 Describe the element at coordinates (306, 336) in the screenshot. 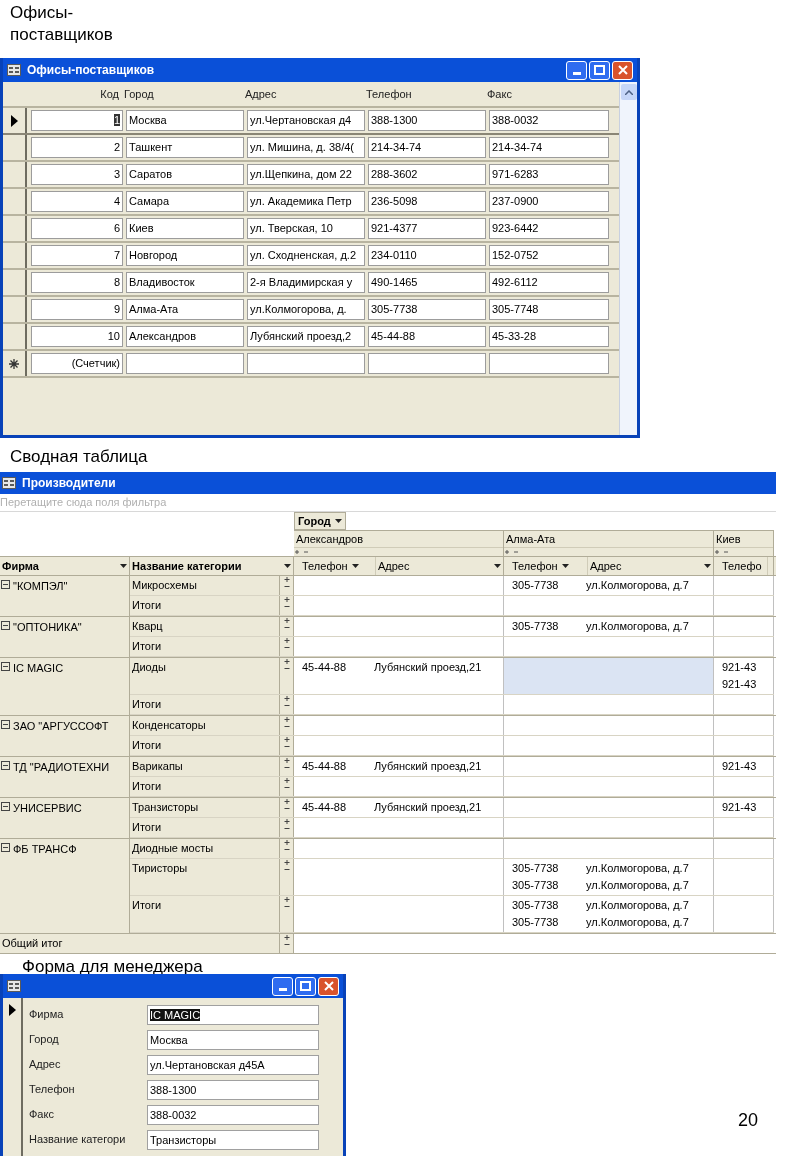

I see `field-cell: Лубянский проезд,2` at that location.